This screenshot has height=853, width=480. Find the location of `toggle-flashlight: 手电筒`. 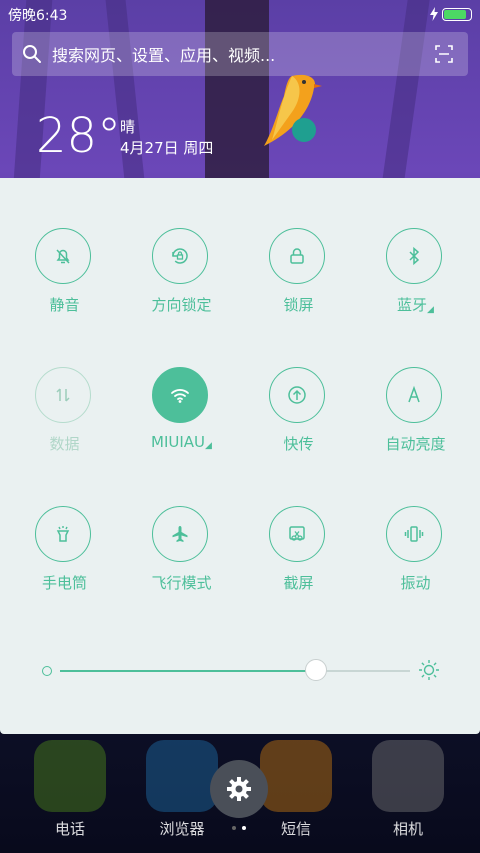

toggle-flashlight: 手电筒 is located at coordinates (64, 561).